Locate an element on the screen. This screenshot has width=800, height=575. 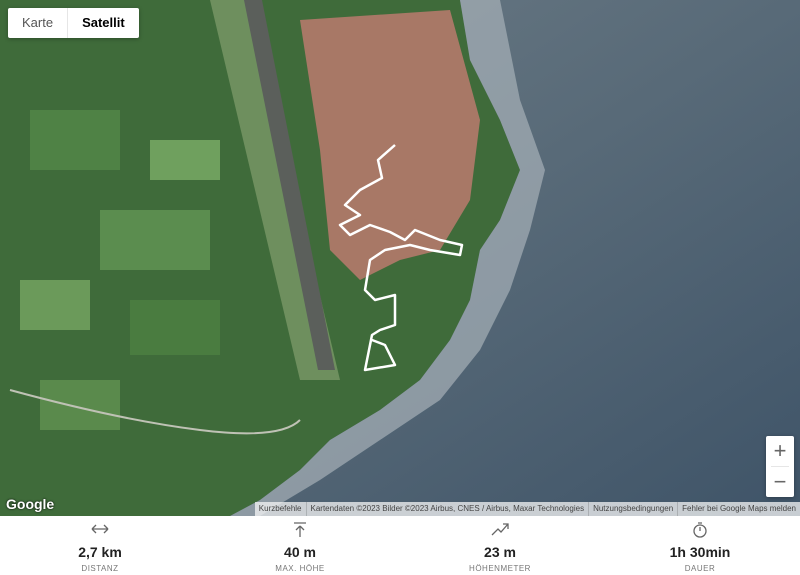
distance-icon is located at coordinates (100, 531).